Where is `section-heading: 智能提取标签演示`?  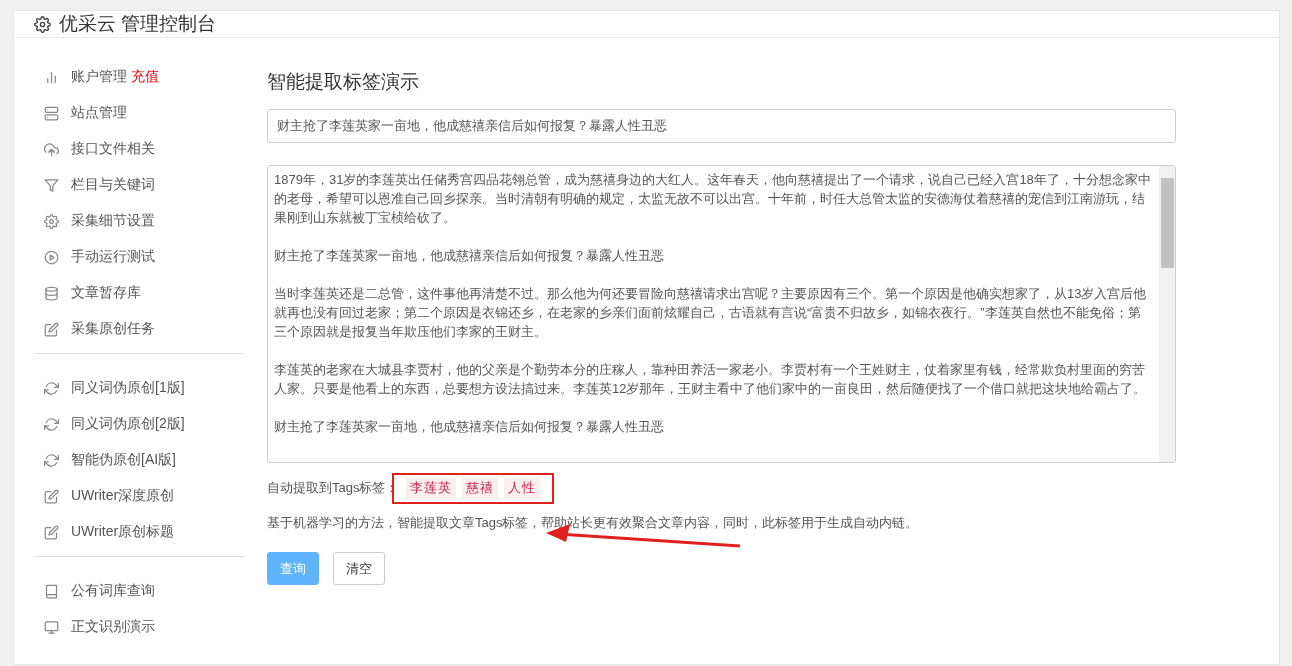 section-heading: 智能提取标签演示 is located at coordinates (343, 82).